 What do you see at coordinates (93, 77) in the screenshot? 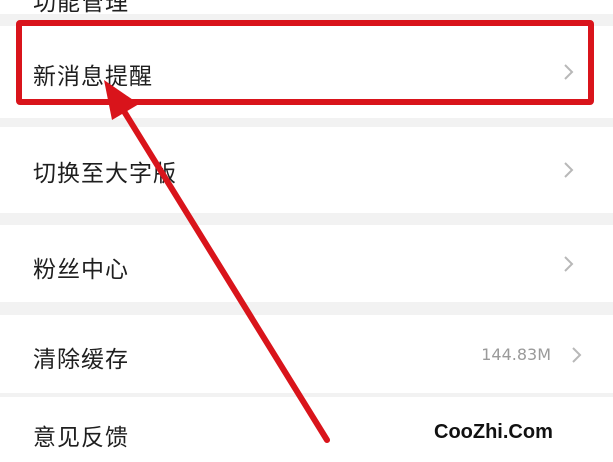
I see `settings-row-label: 新消息提醒` at bounding box center [93, 77].